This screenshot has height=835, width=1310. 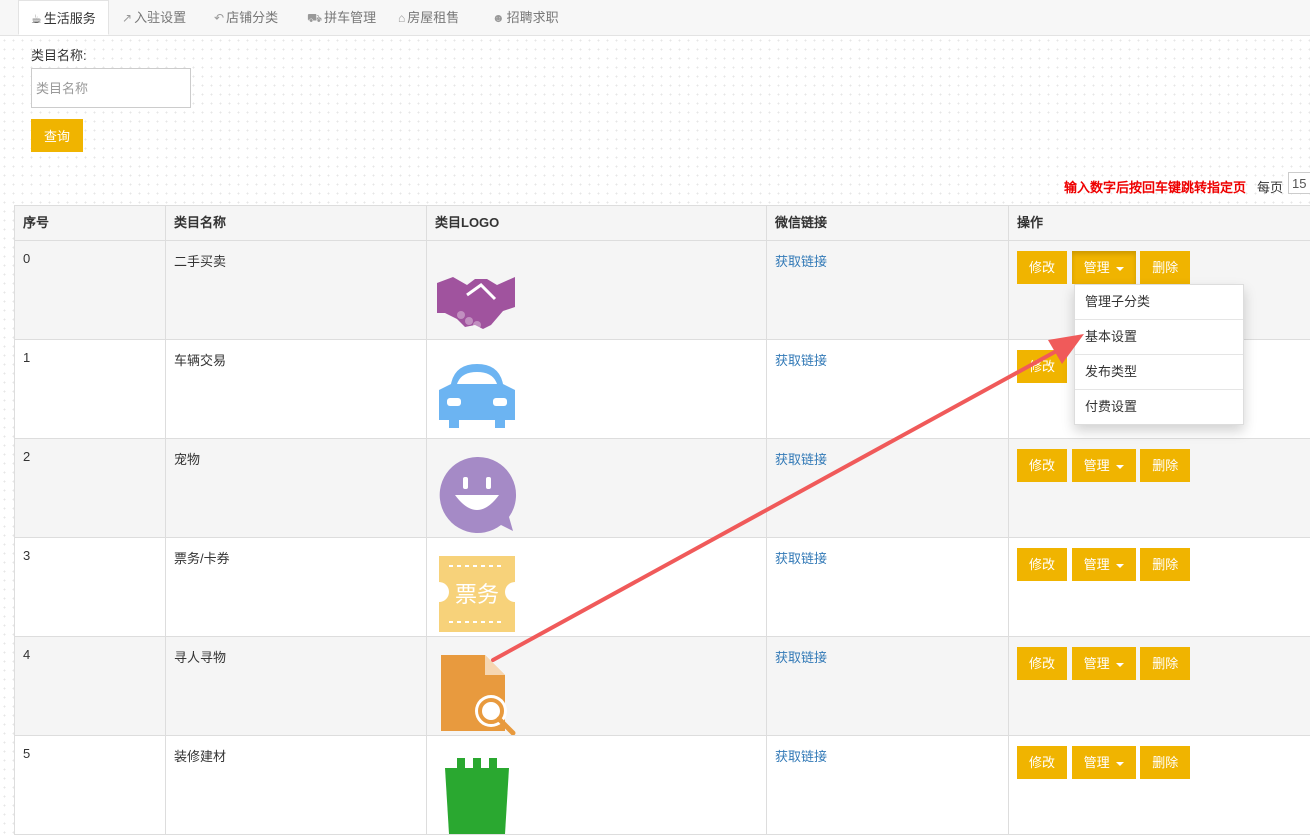 I want to click on row-index: 0, so click(x=90, y=290).